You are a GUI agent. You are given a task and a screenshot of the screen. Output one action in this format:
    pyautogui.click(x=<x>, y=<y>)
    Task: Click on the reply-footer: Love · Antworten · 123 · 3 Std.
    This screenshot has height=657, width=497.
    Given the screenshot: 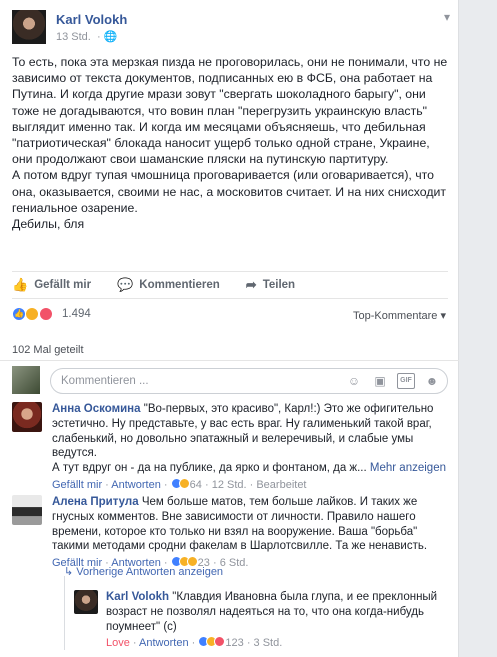 What is the action you would take?
    pyautogui.click(x=194, y=643)
    